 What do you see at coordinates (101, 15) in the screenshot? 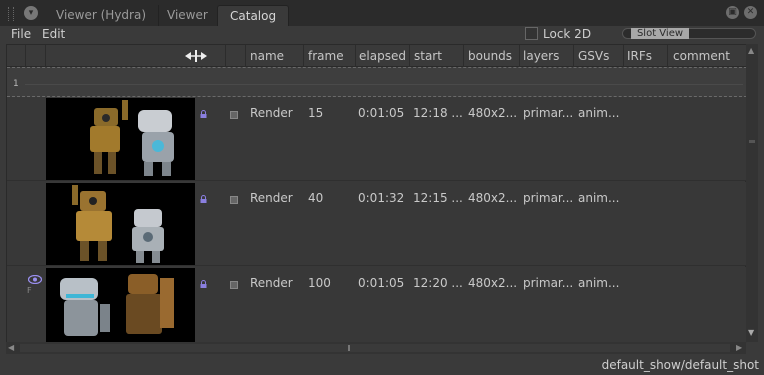
I see `tab-viewer-hydra: Viewer (Hydra)` at bounding box center [101, 15].